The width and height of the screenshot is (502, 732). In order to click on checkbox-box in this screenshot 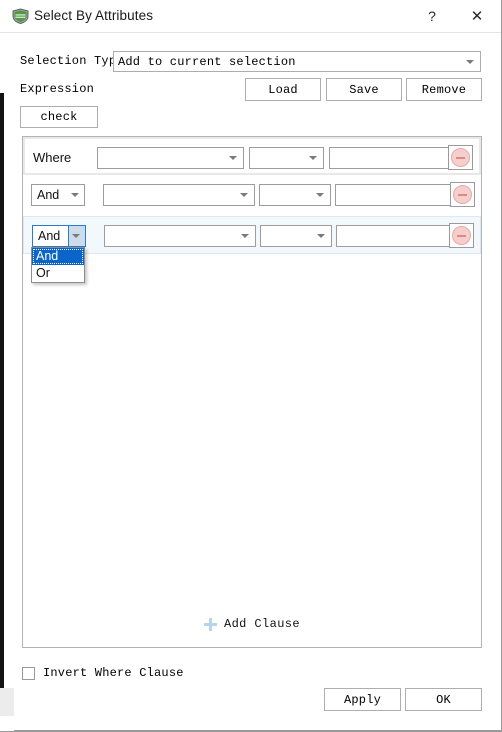, I will do `click(28, 673)`.